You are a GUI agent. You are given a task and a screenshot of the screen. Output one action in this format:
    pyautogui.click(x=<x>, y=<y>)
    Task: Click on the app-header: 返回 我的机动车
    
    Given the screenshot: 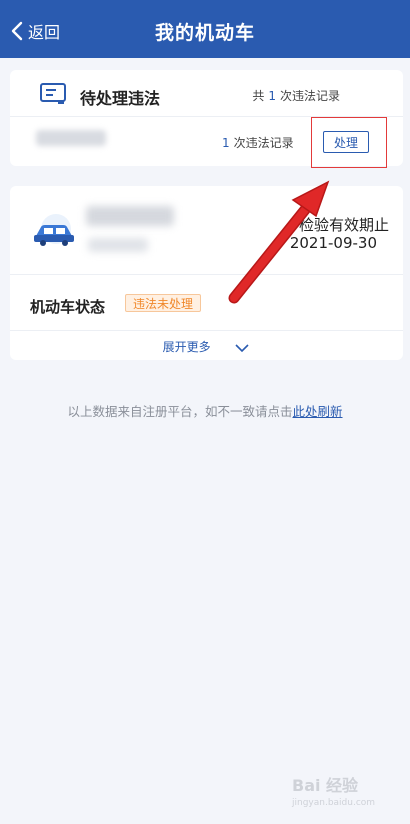 What is the action you would take?
    pyautogui.click(x=205, y=29)
    